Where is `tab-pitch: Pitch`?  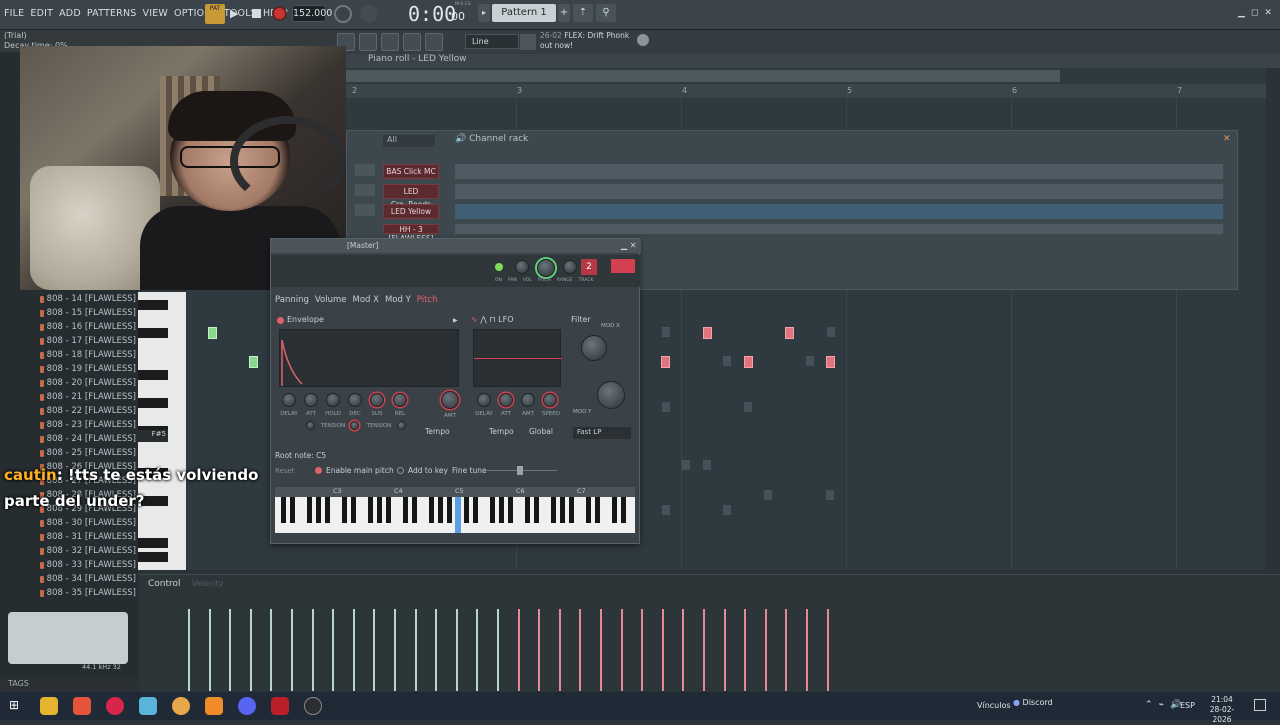
tab-pitch: Pitch is located at coordinates (427, 300).